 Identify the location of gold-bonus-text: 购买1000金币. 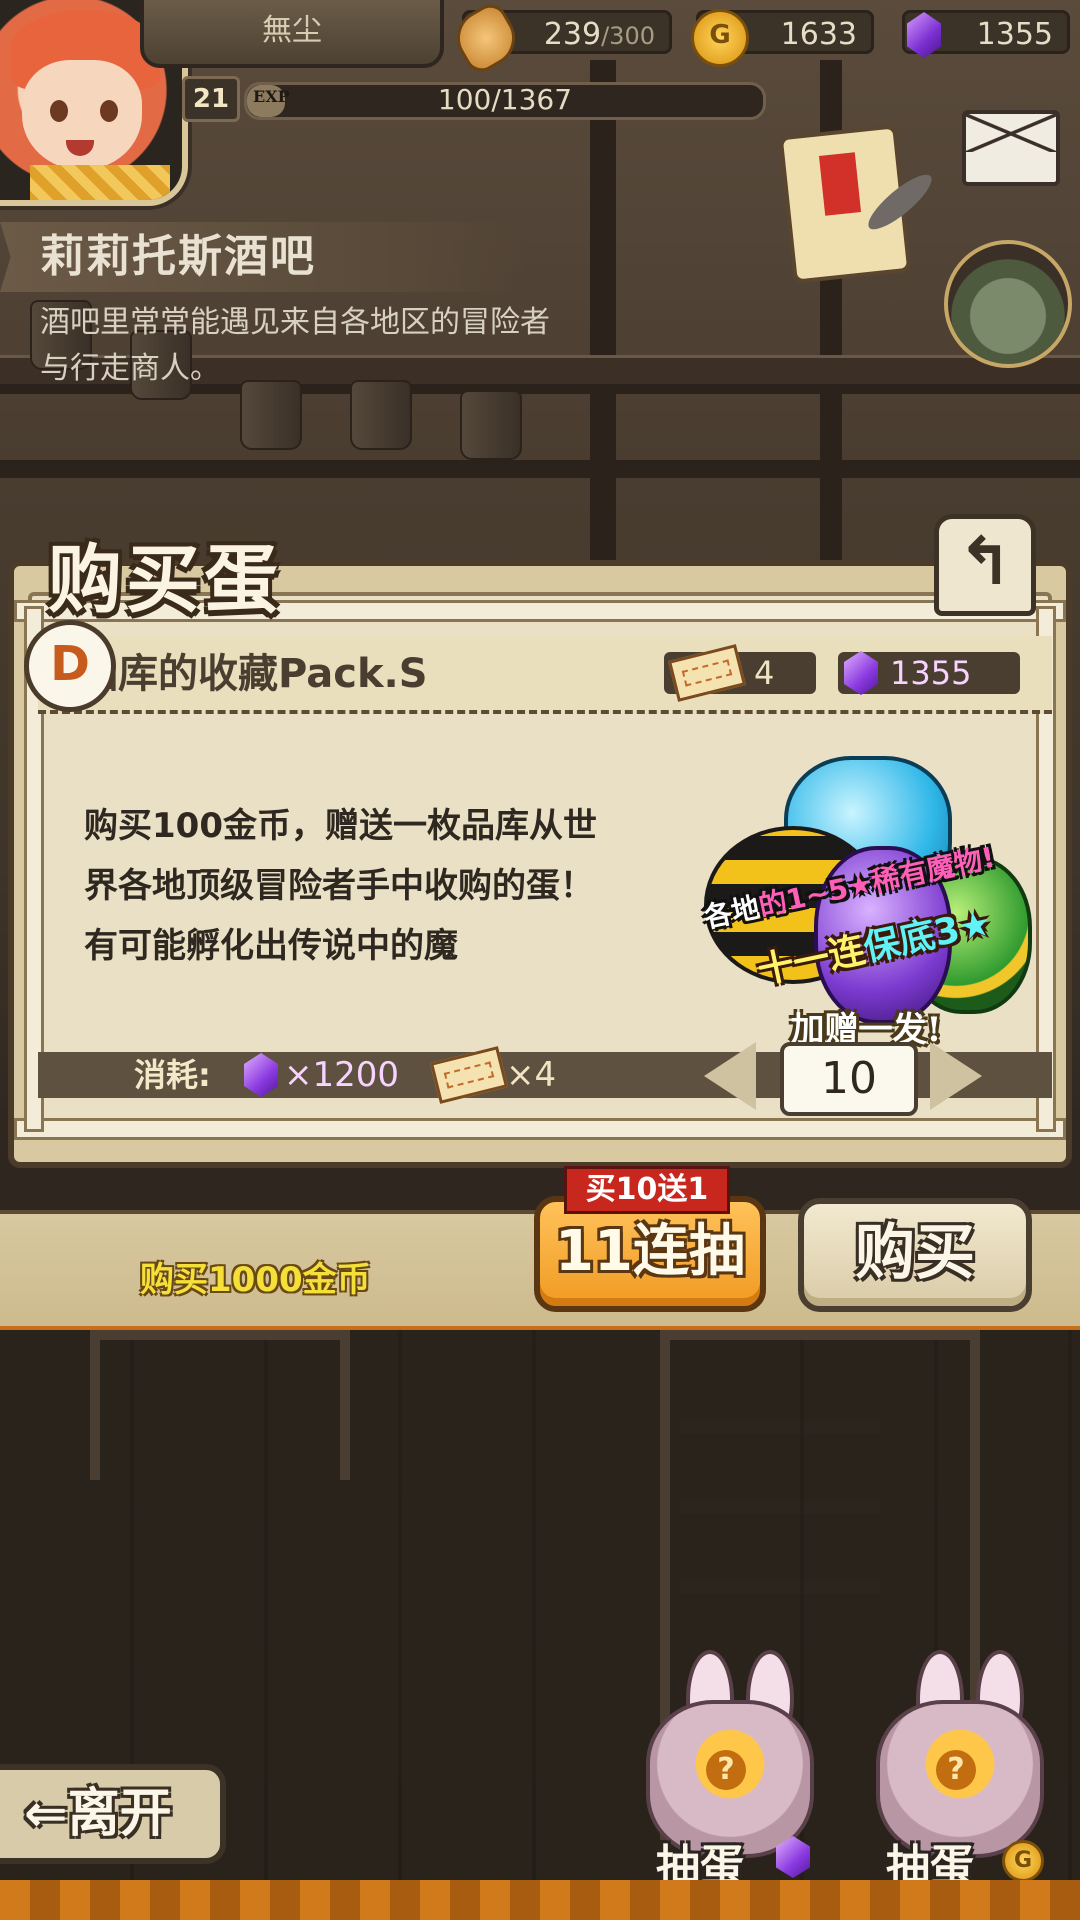
(255, 1280).